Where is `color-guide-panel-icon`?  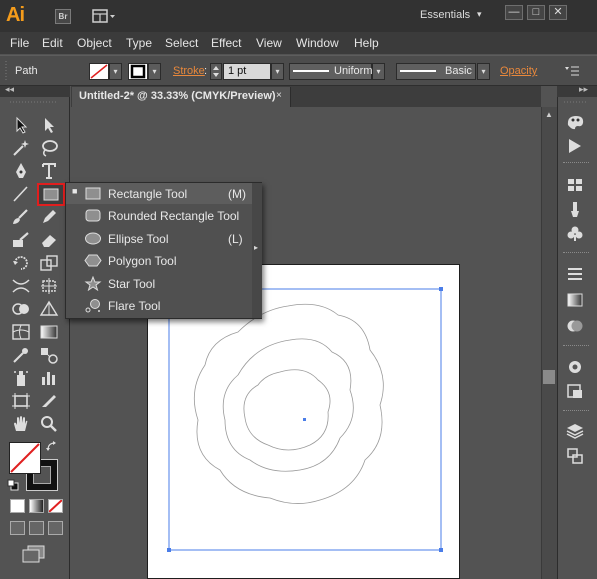
color-guide-panel-icon is located at coordinates (575, 146).